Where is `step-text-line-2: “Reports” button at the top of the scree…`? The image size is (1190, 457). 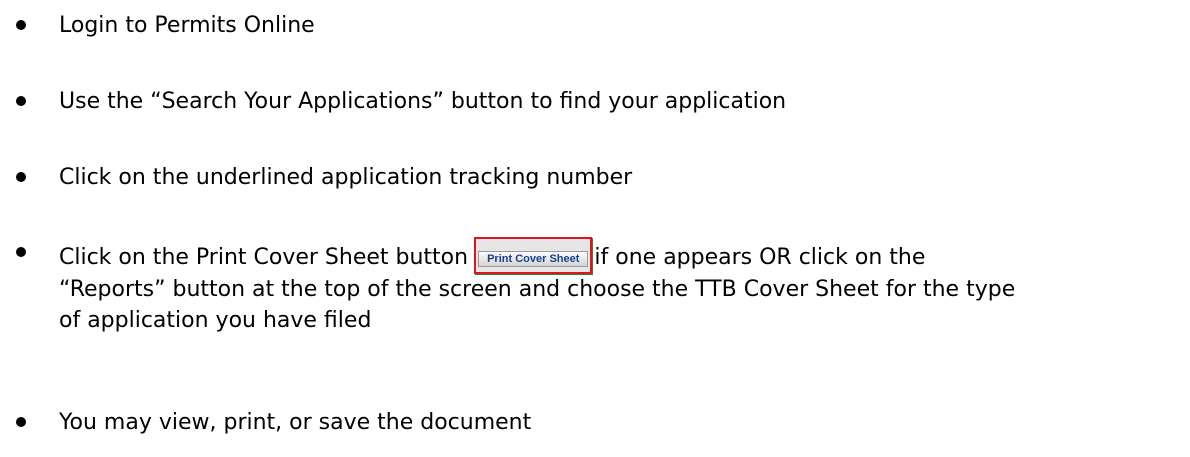 step-text-line-2: “Reports” button at the top of the scree… is located at coordinates (537, 289).